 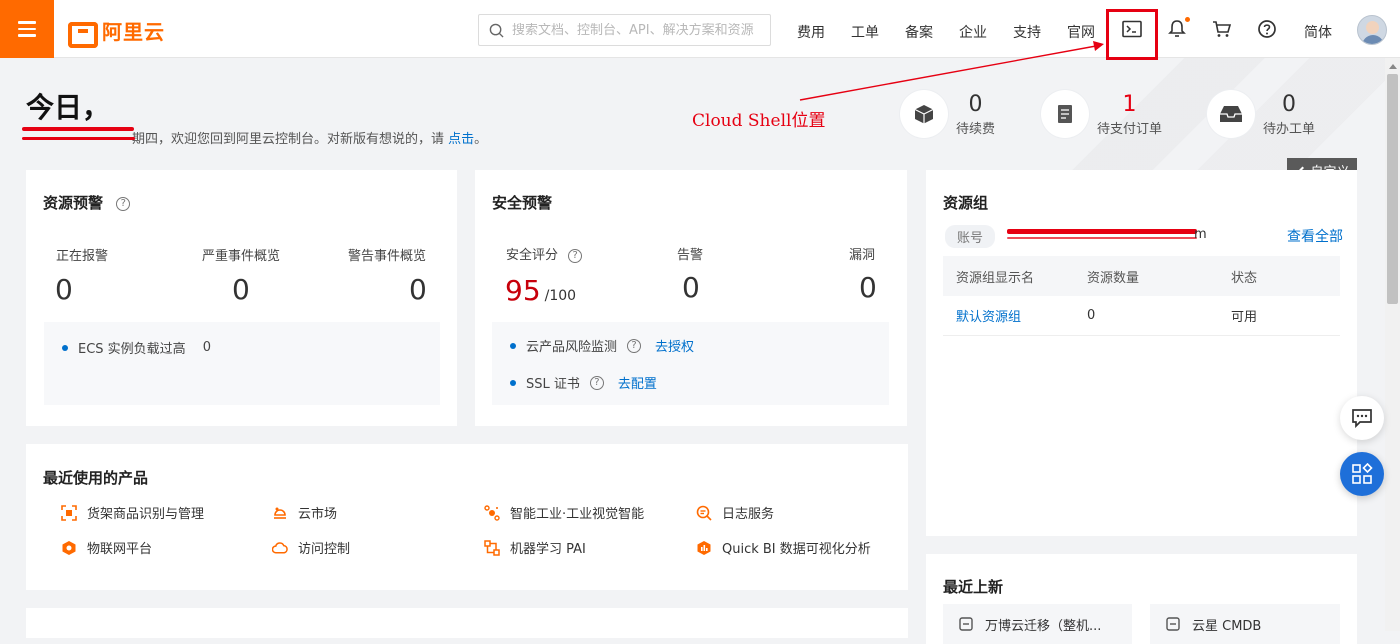 I want to click on column-header: 资源数量, so click(x=1113, y=278).